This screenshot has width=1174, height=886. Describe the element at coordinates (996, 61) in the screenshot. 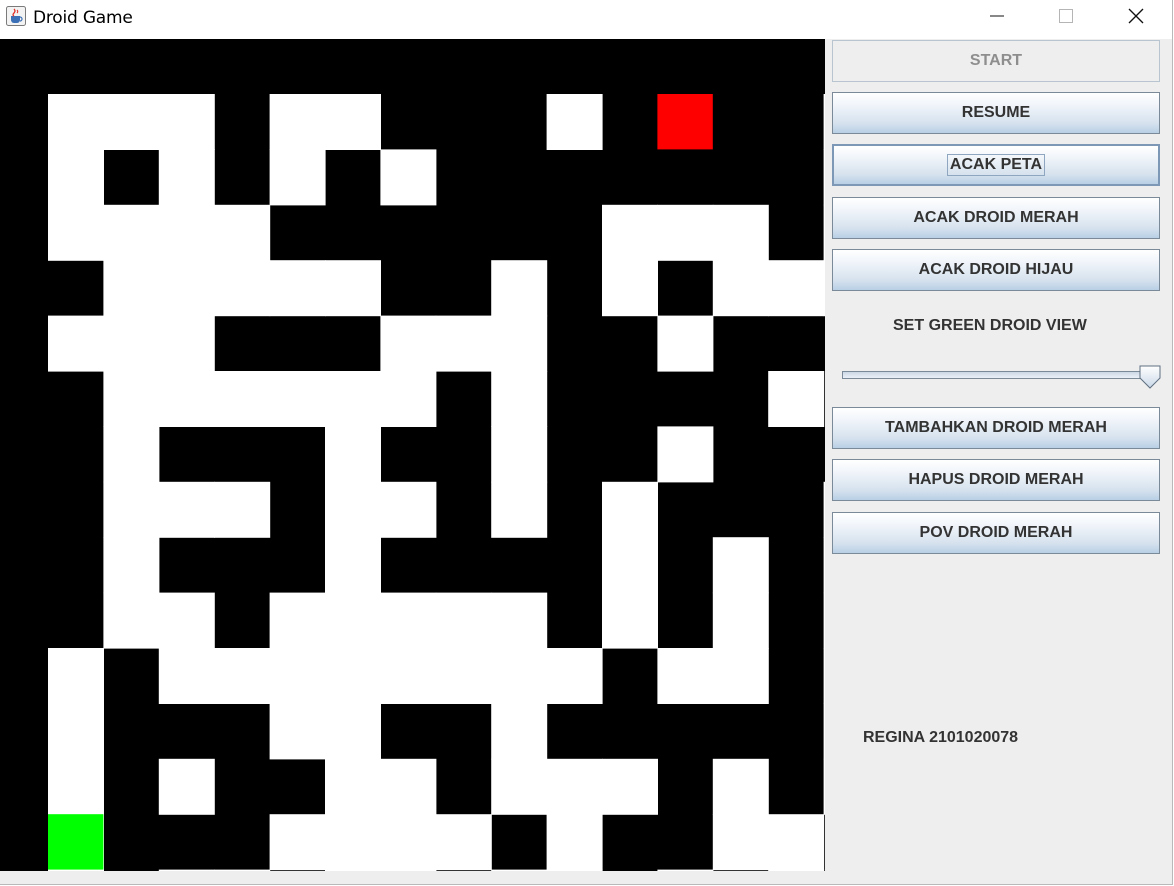

I see `start-button: START` at that location.